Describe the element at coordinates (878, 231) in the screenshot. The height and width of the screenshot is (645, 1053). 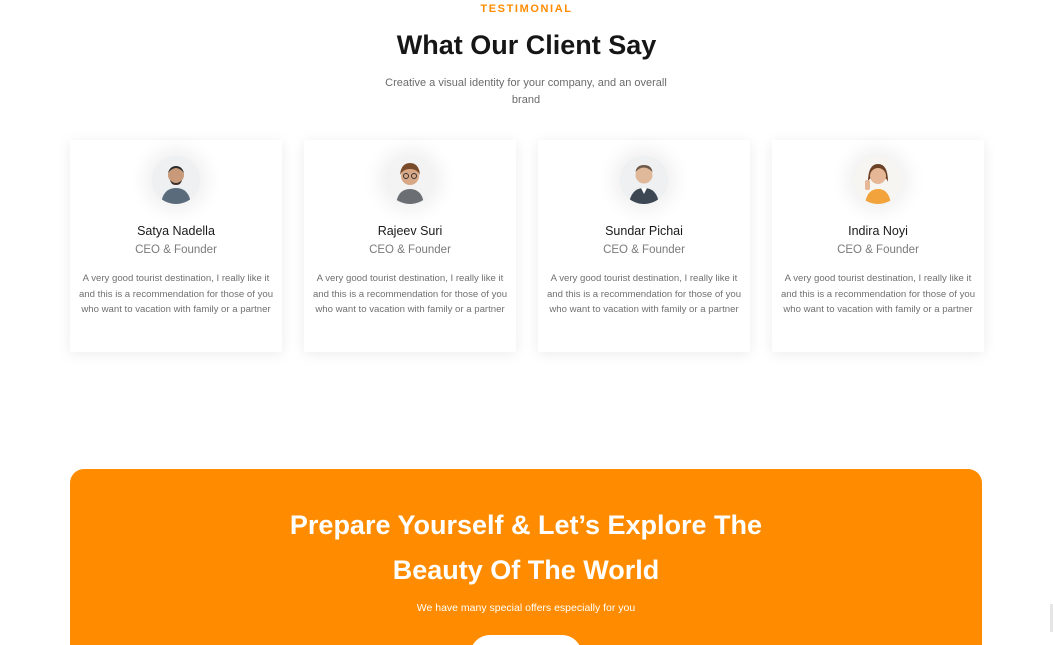
I see `client-name: Indira Noyi` at that location.